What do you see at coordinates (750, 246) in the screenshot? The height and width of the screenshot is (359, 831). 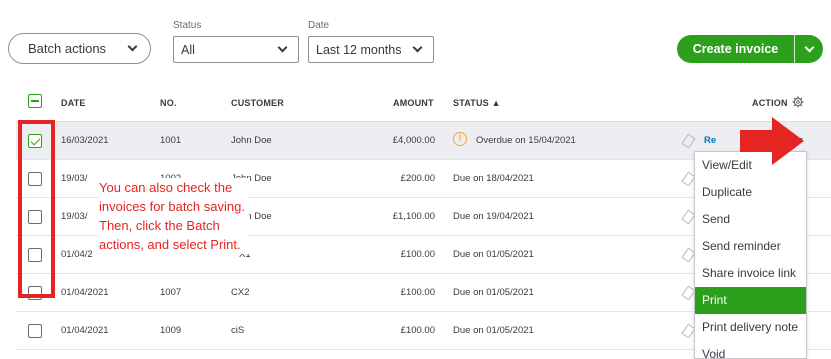 I see `menu-item-send-reminder: Send reminder` at bounding box center [750, 246].